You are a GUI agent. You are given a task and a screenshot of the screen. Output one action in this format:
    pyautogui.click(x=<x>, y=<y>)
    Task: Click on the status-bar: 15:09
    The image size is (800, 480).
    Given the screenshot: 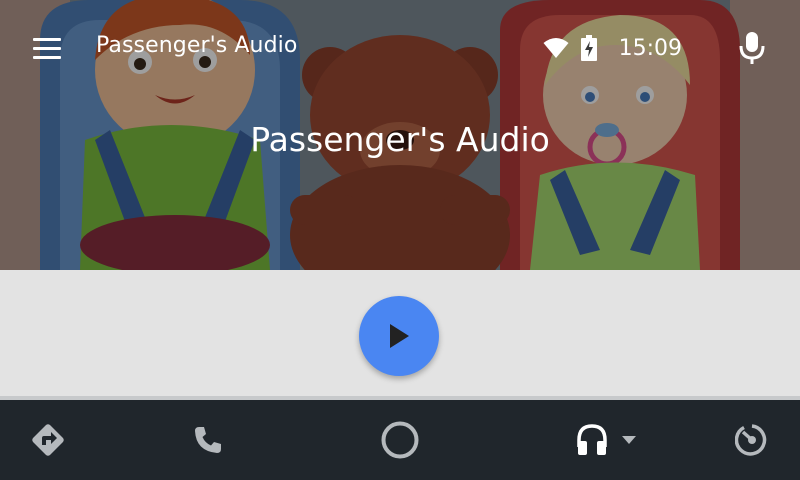 What is the action you would take?
    pyautogui.click(x=612, y=48)
    